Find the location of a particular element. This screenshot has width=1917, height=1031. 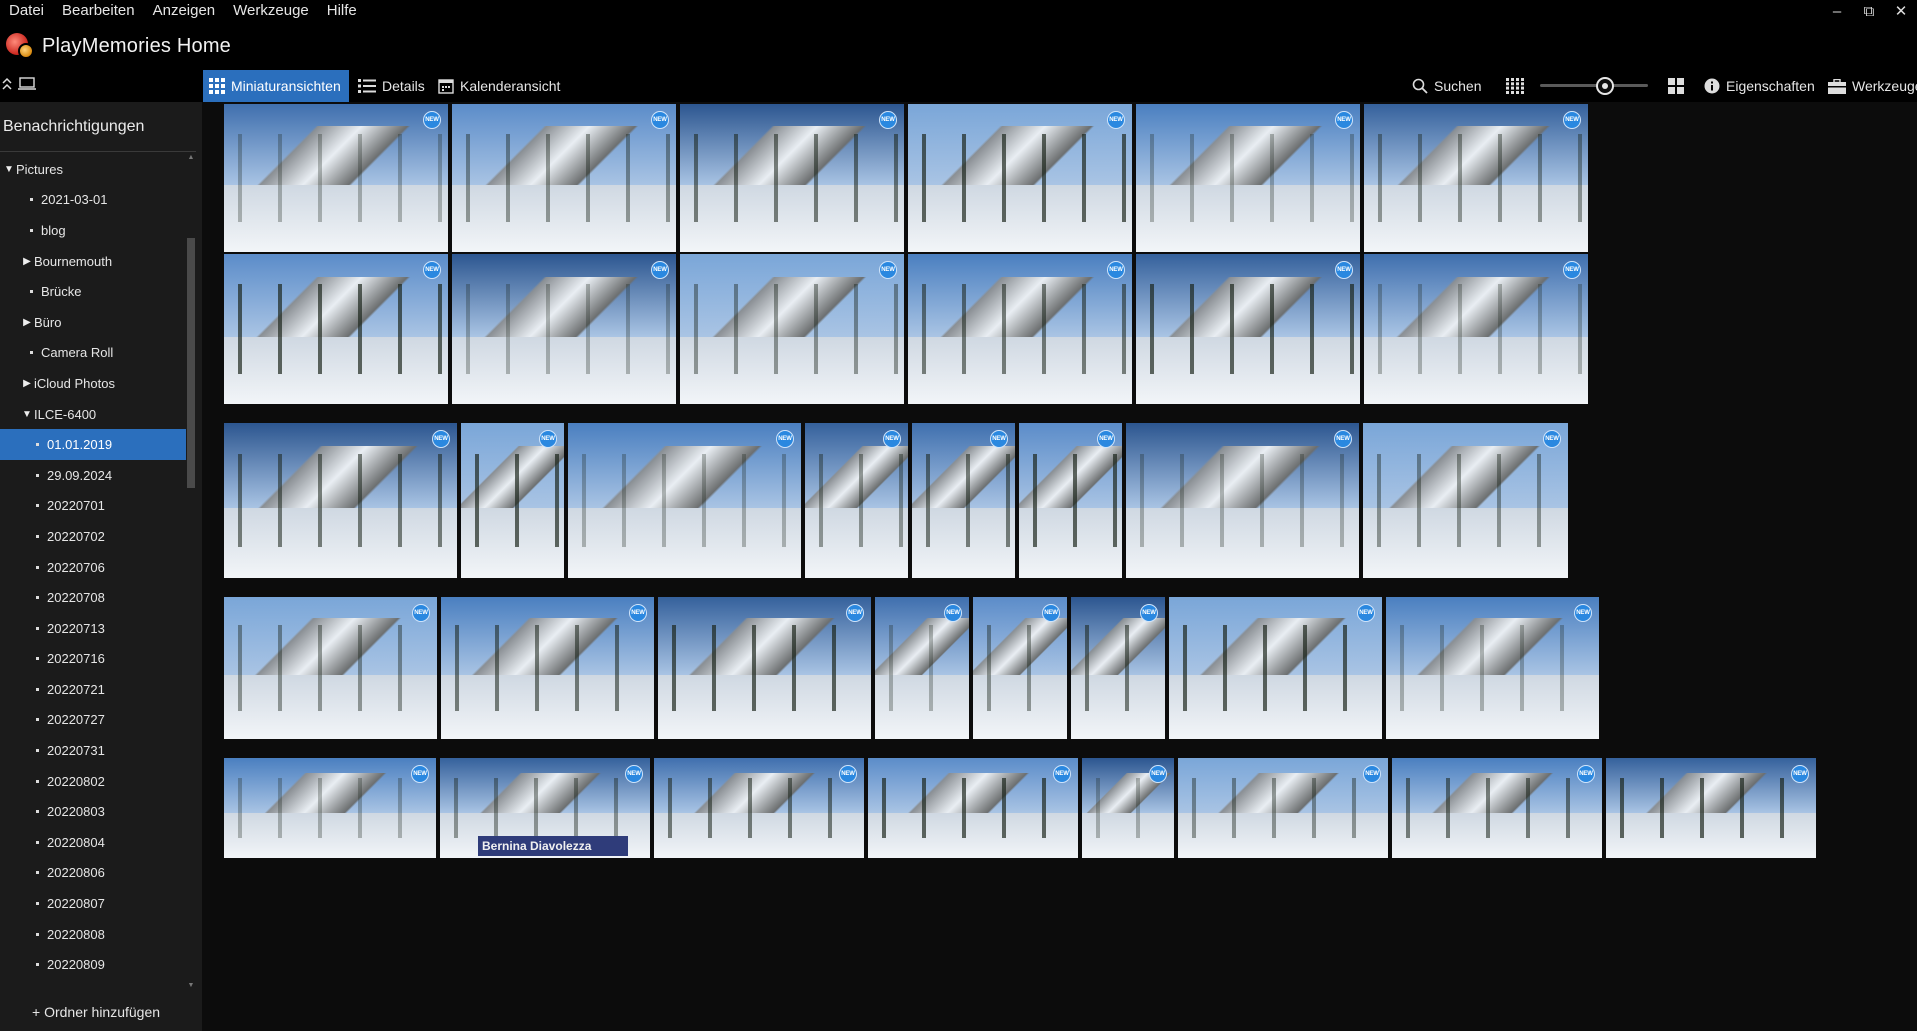

tree-item: 20220708 is located at coordinates (93, 597).